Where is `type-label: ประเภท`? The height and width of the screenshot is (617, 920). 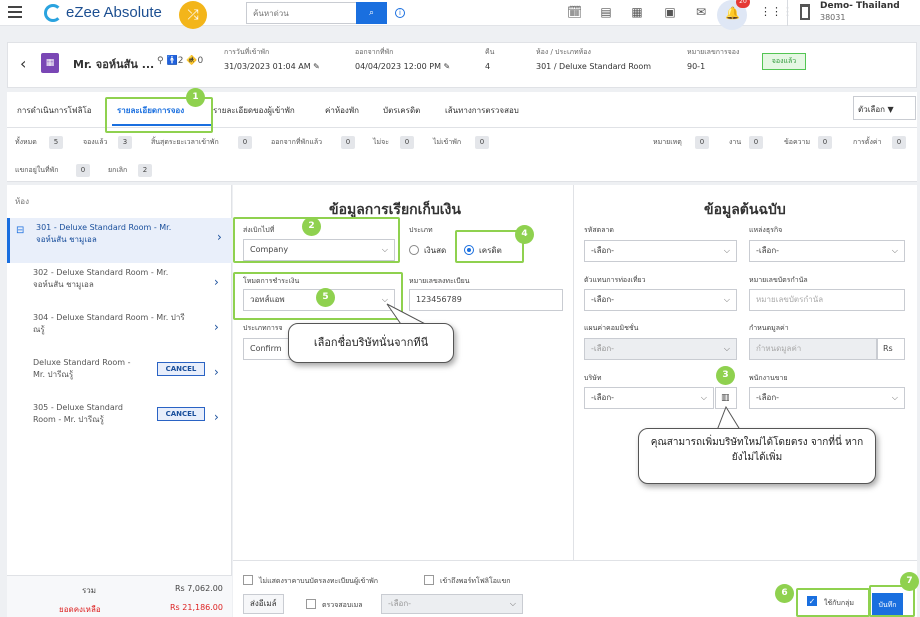
type-label: ประเภท is located at coordinates (421, 230).